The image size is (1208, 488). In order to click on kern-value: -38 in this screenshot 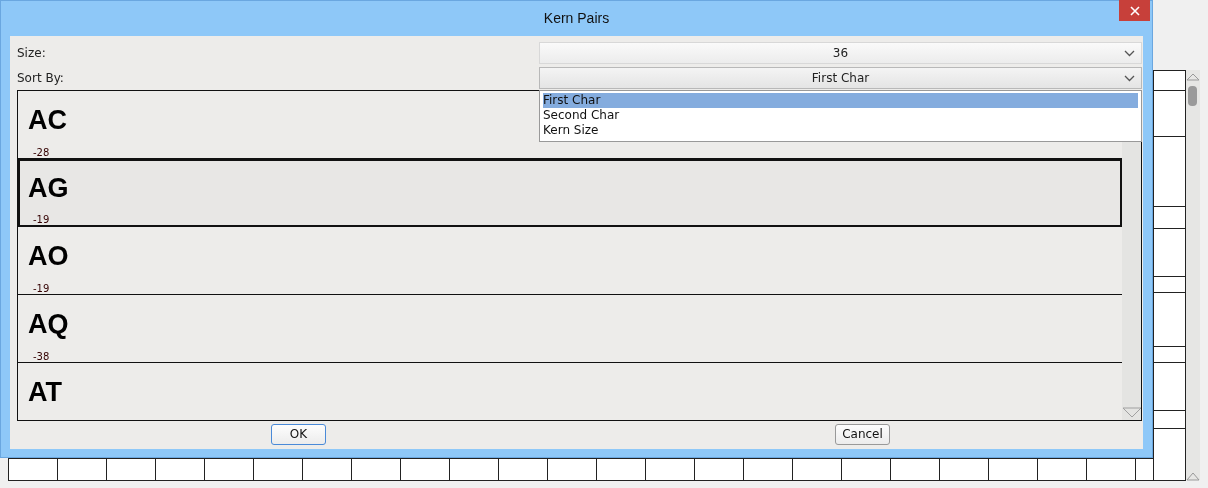, I will do `click(41, 356)`.